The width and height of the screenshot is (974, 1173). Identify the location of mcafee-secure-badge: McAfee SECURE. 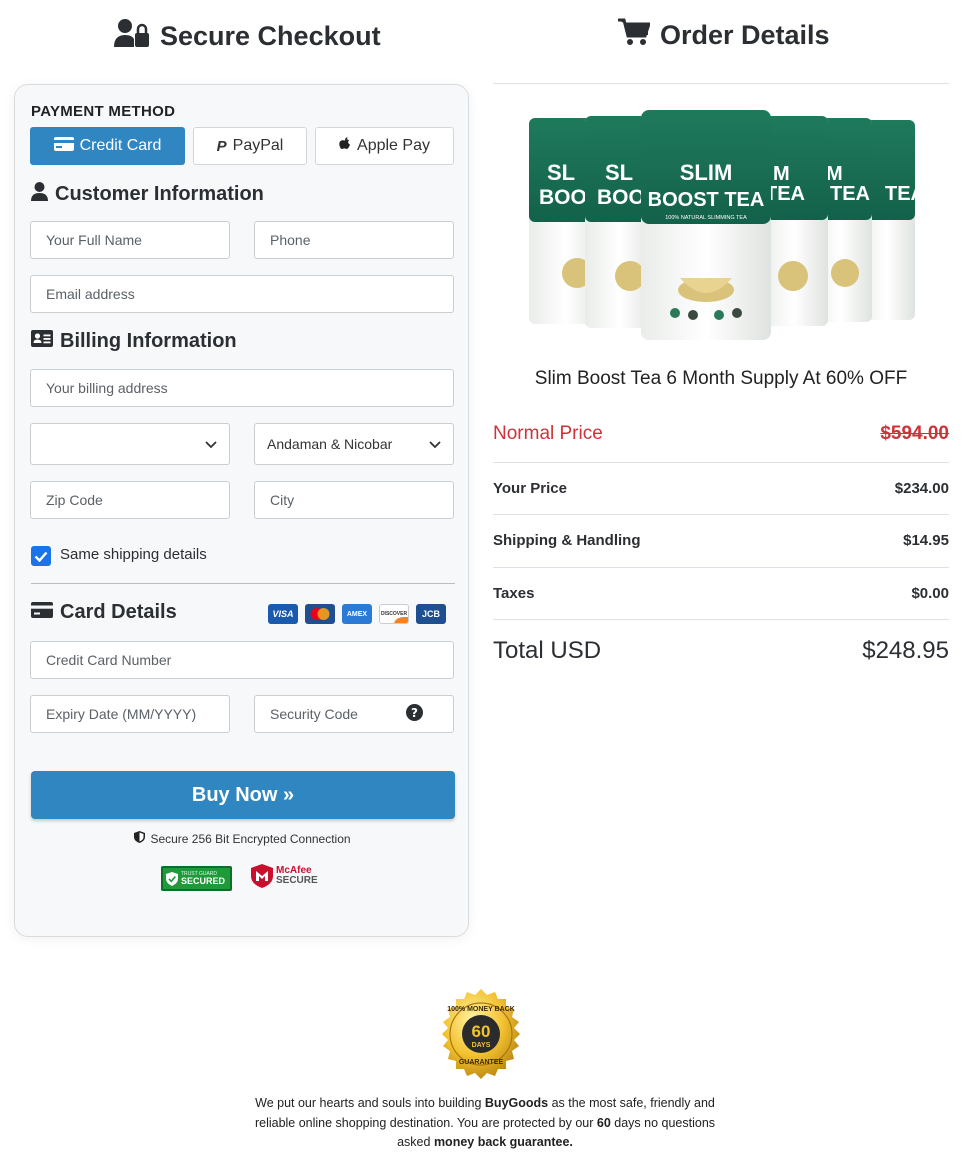
(284, 876).